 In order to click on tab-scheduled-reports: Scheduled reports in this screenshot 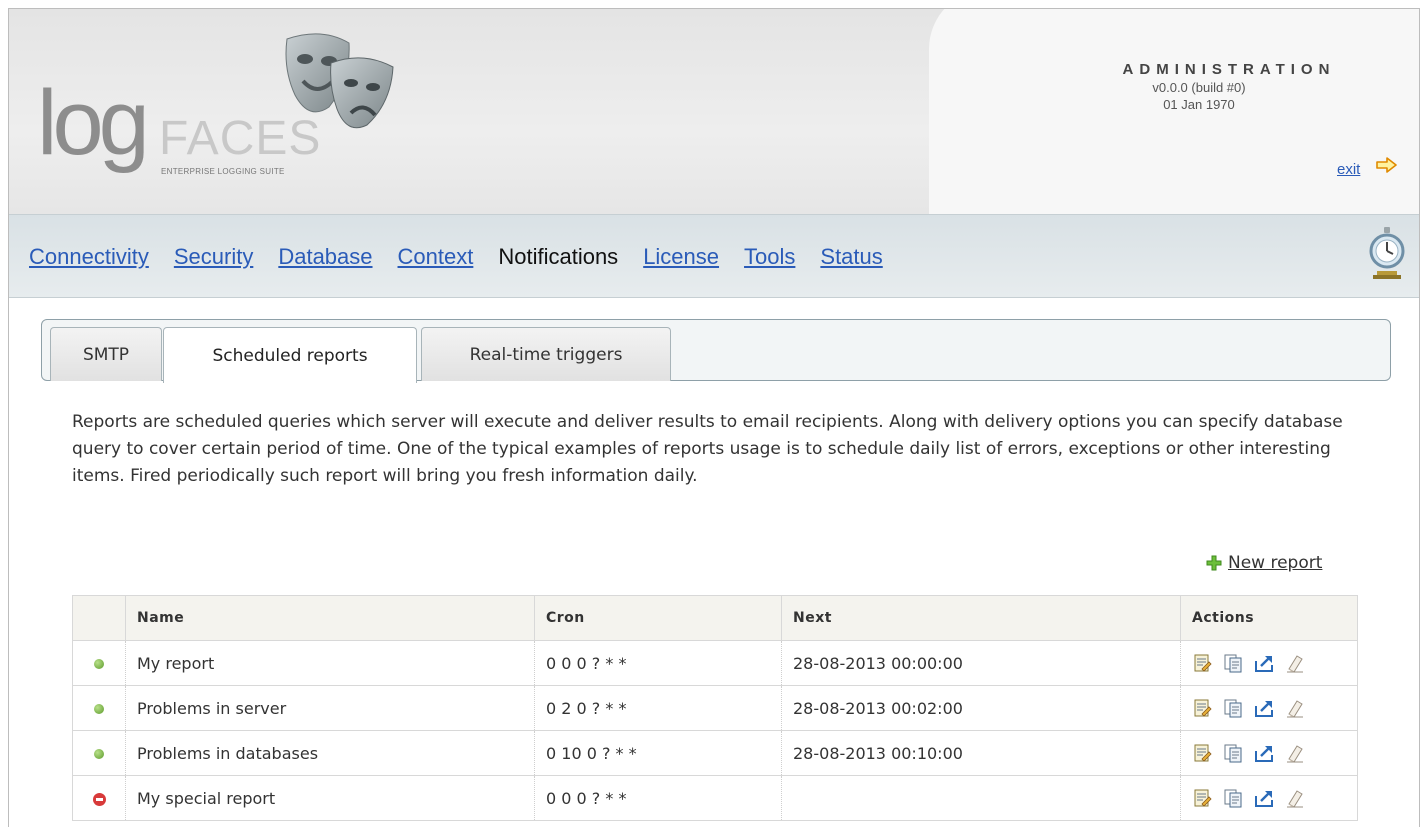, I will do `click(290, 355)`.